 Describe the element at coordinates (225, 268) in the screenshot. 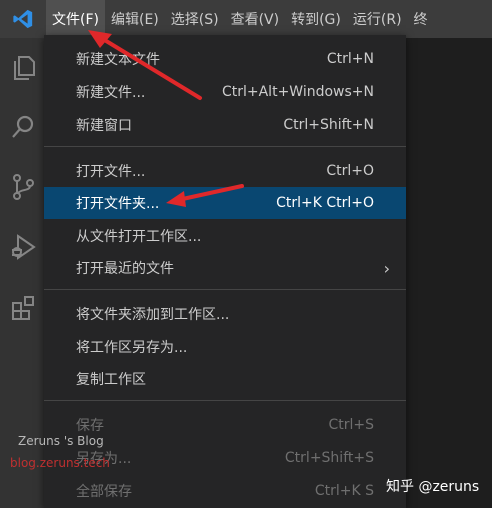

I see `menu-open-recent: 打开最近的文件 ›` at that location.